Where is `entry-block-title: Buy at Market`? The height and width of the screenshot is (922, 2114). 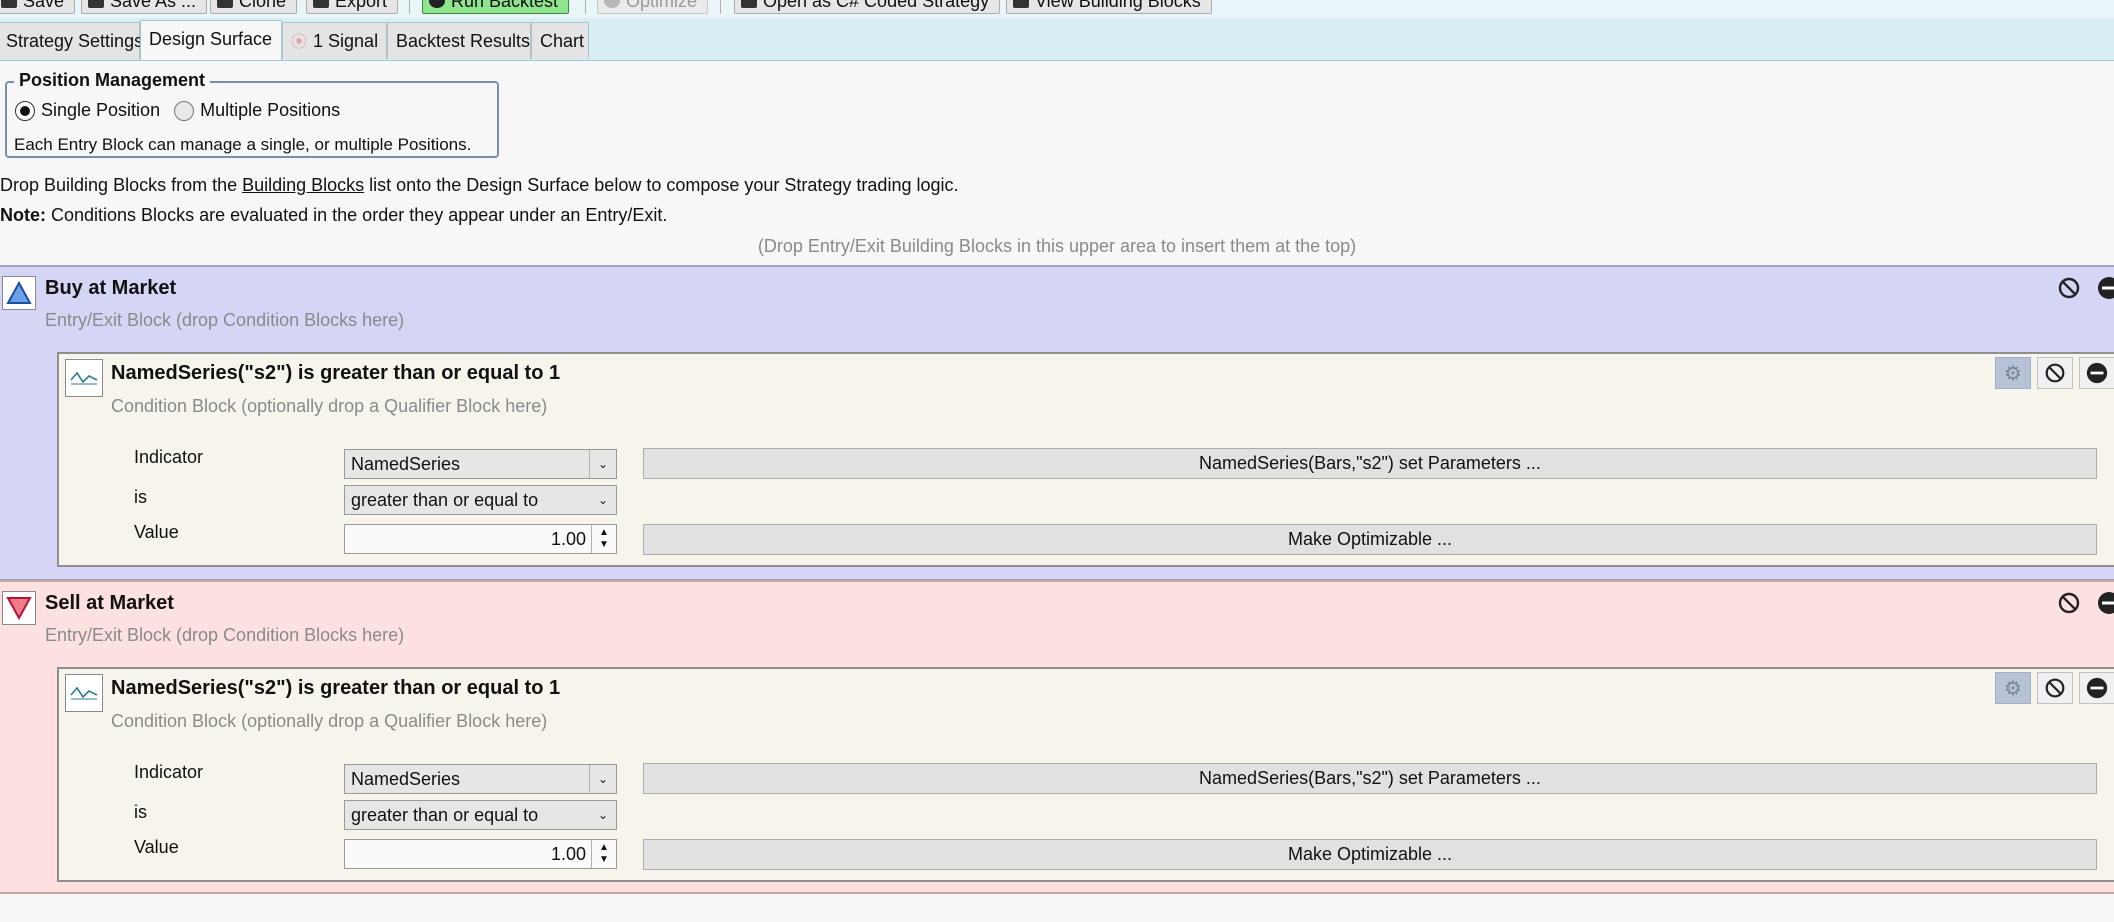
entry-block-title: Buy at Market is located at coordinates (111, 288).